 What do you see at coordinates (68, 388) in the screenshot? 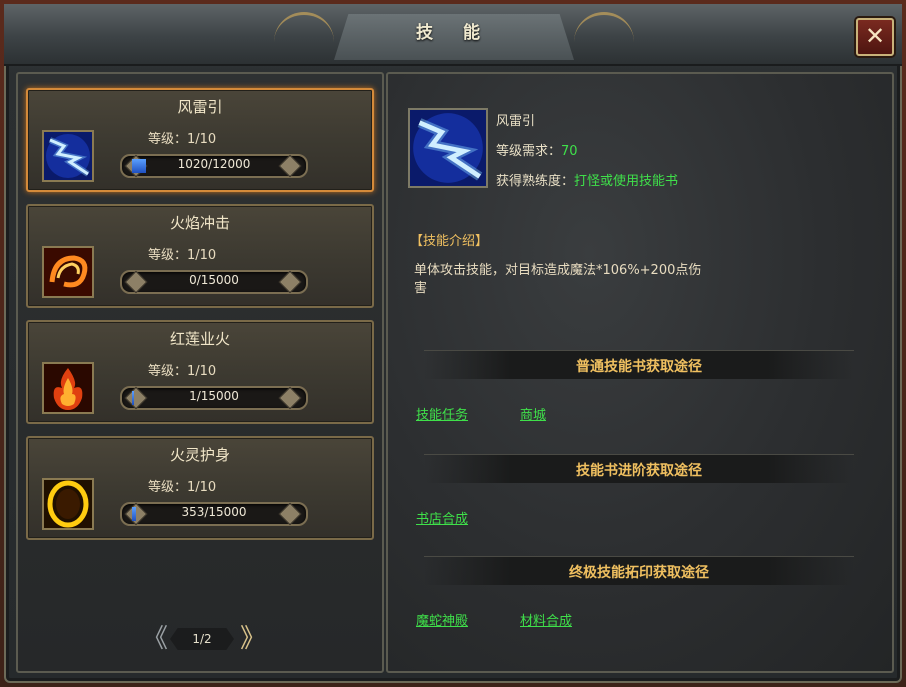
I see `flame-burst-icon` at bounding box center [68, 388].